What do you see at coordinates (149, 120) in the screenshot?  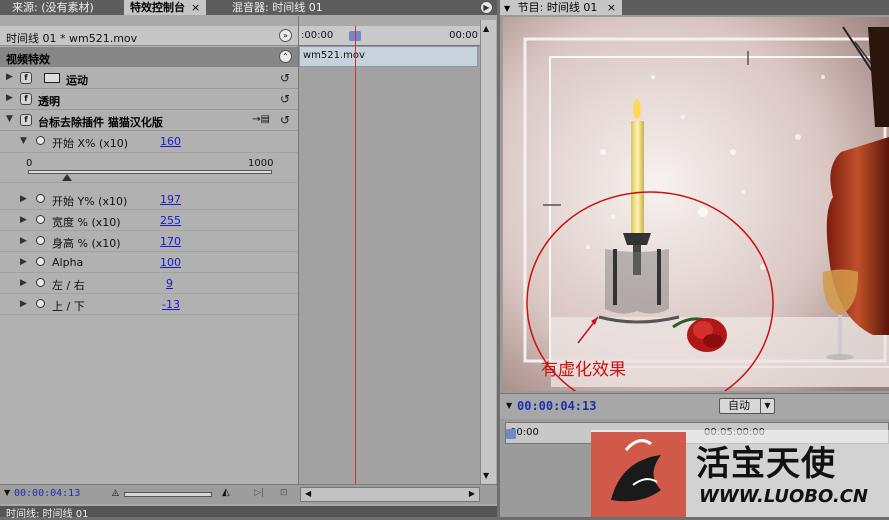 I see `effect-row-logo-remover: ▼ f 台标去除插件 猫猫汉化版 →▤ ↺` at bounding box center [149, 120].